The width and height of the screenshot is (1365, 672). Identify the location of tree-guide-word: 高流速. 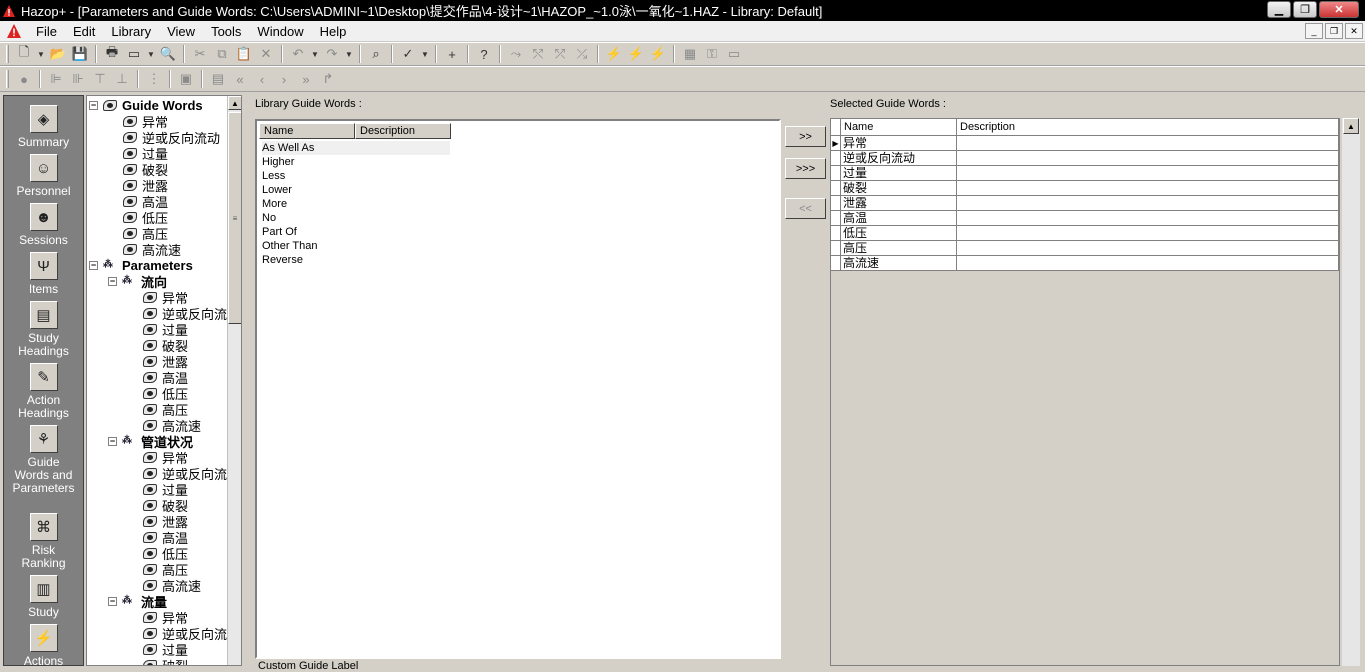
(152, 249).